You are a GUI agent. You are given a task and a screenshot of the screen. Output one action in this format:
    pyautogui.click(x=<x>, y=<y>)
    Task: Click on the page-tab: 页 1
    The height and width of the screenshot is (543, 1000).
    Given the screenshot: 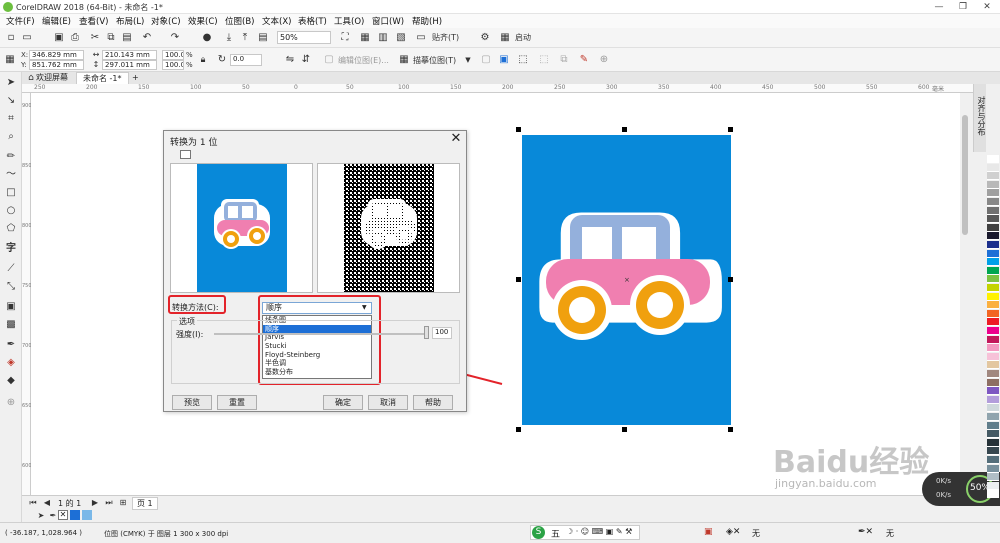 What is the action you would take?
    pyautogui.click(x=145, y=503)
    